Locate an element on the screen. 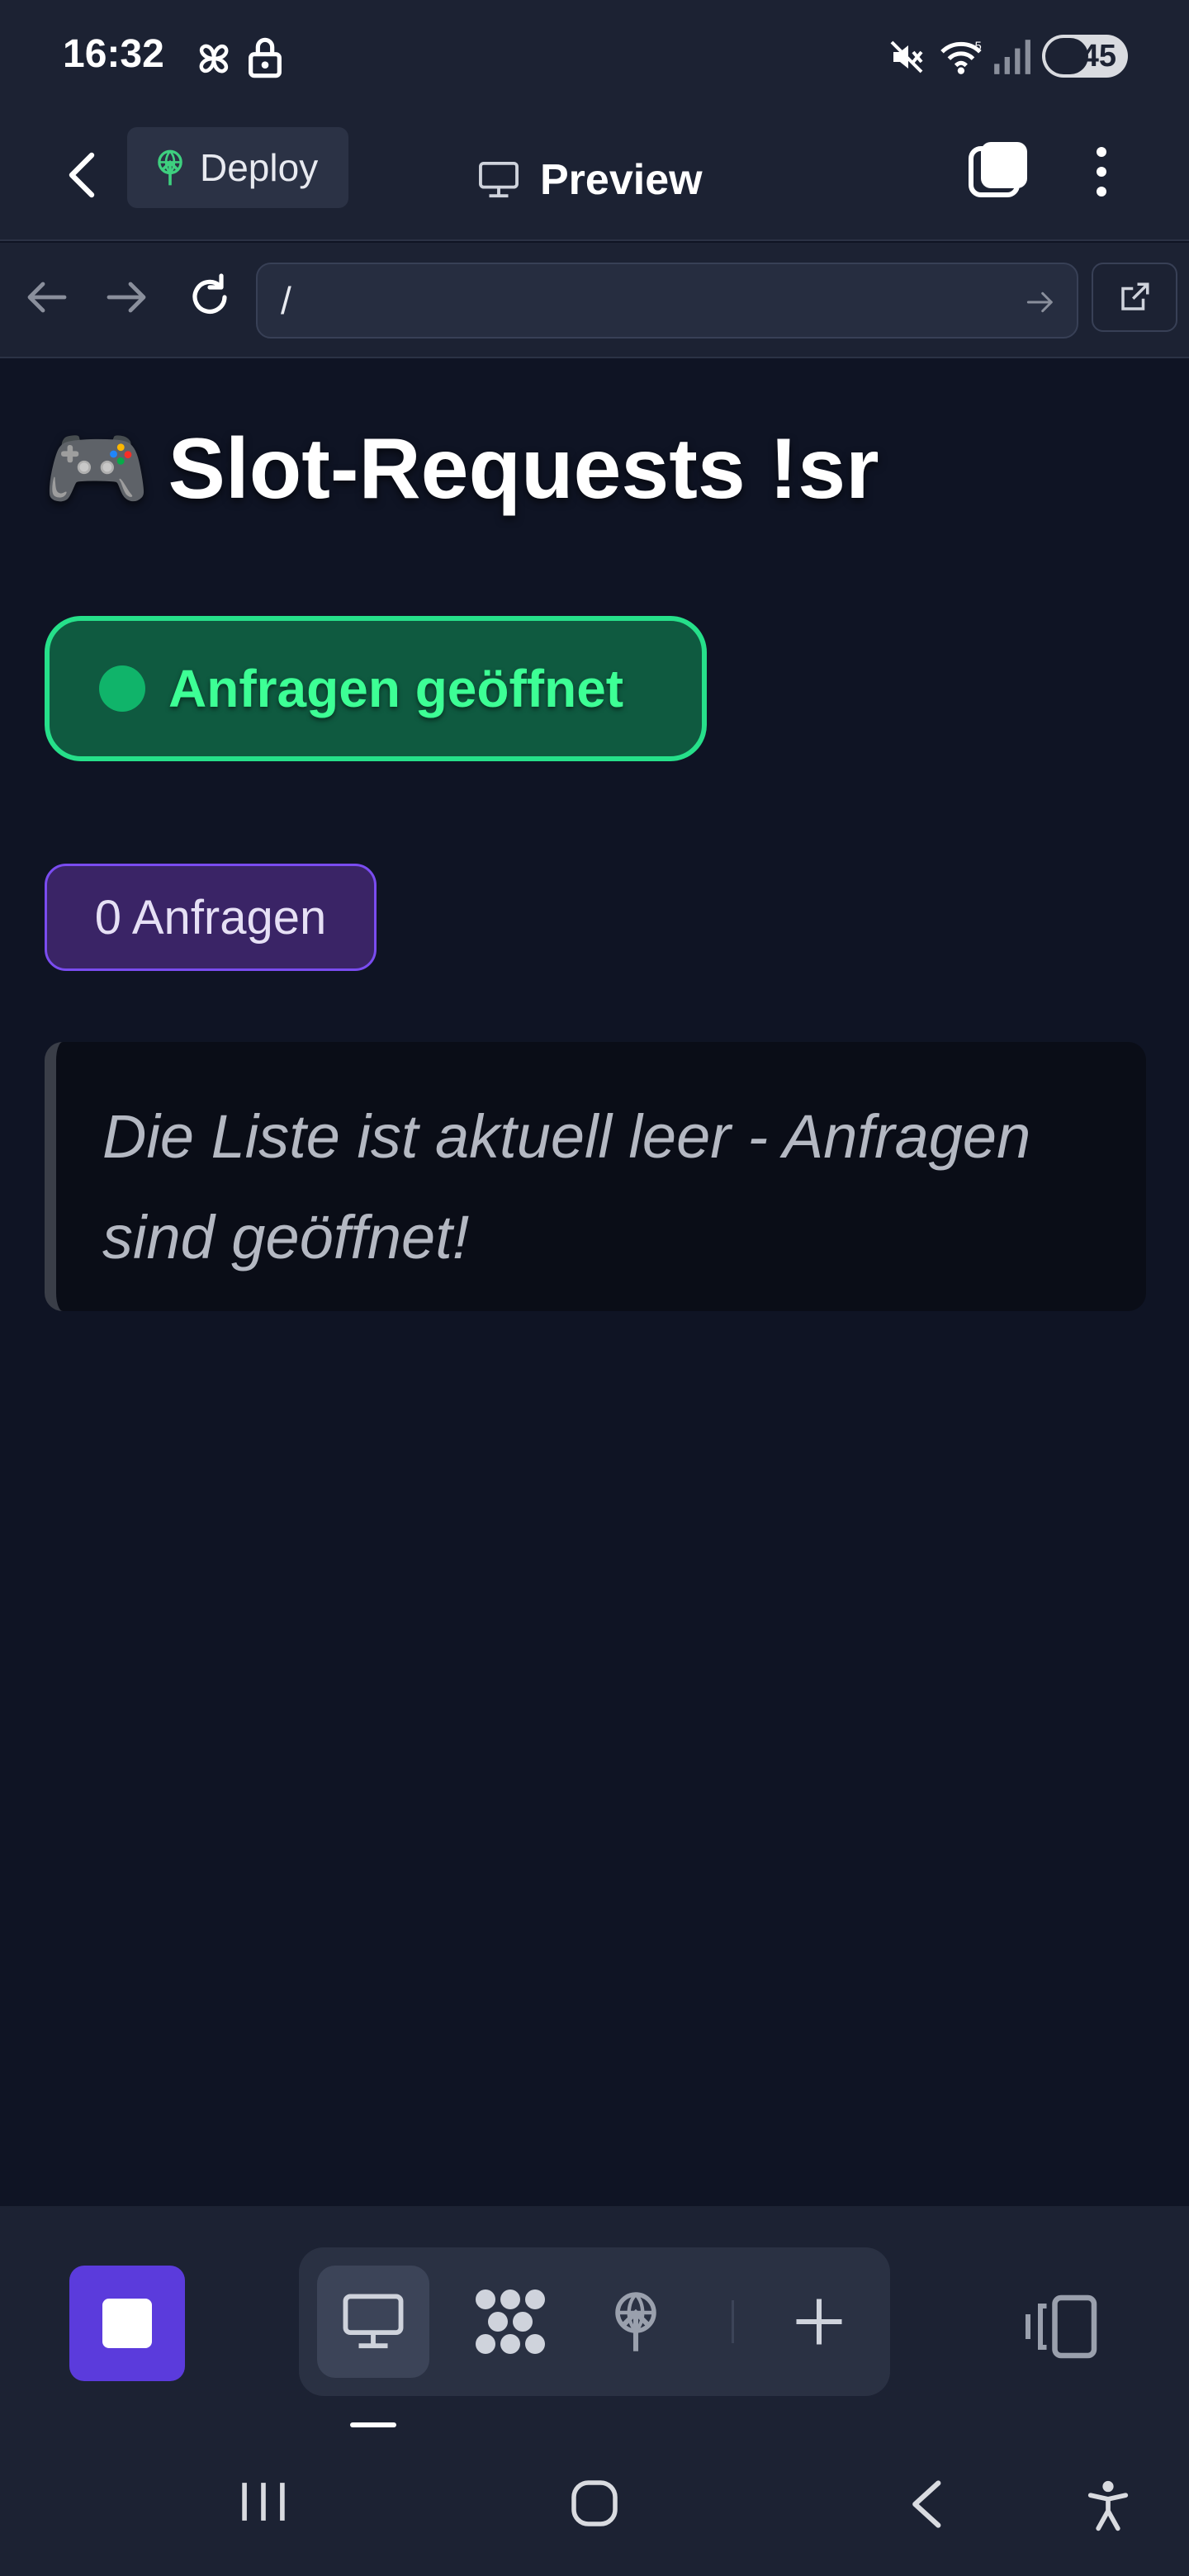 The image size is (1189, 2576). deploy-button: Deploy is located at coordinates (237, 167).